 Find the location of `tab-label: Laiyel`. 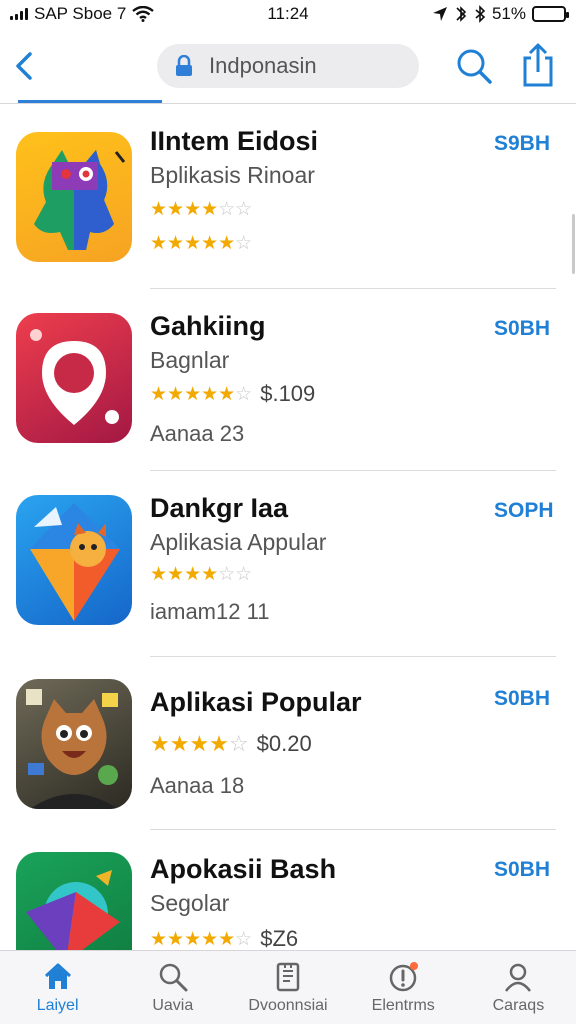

tab-label: Laiyel is located at coordinates (57, 1005).